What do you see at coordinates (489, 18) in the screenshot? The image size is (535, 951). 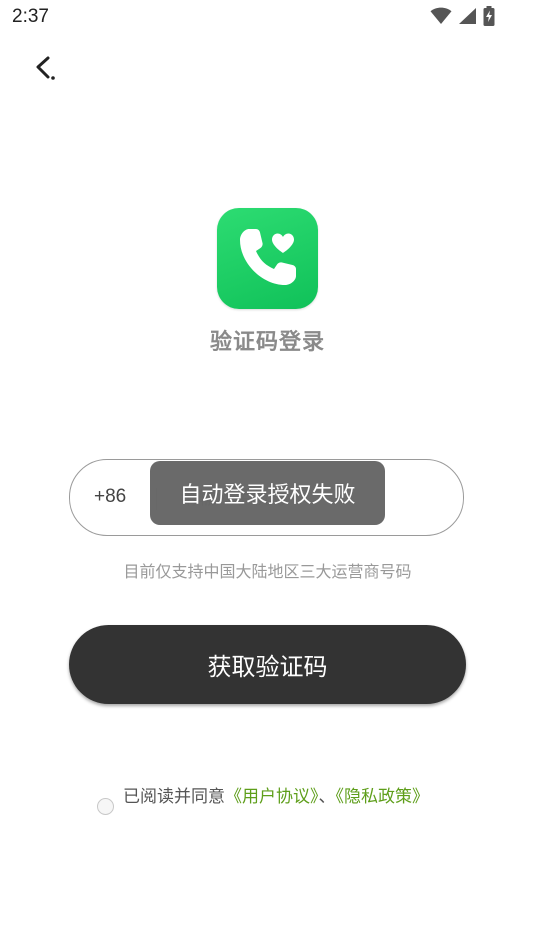 I see `battery-charging-icon` at bounding box center [489, 18].